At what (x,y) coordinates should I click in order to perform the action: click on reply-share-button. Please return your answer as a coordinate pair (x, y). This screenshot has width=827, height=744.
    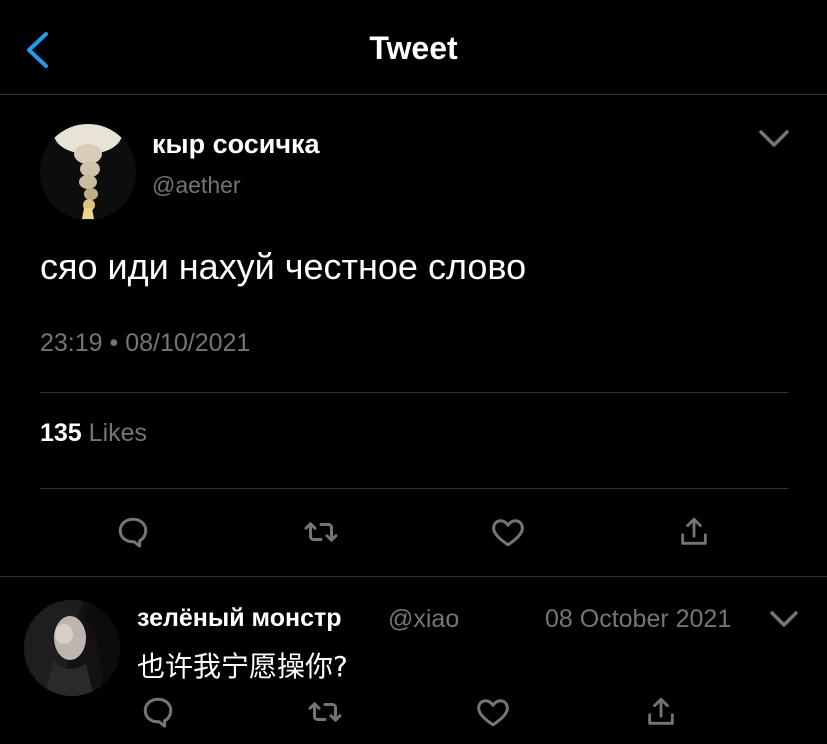
    Looking at the image, I should click on (661, 712).